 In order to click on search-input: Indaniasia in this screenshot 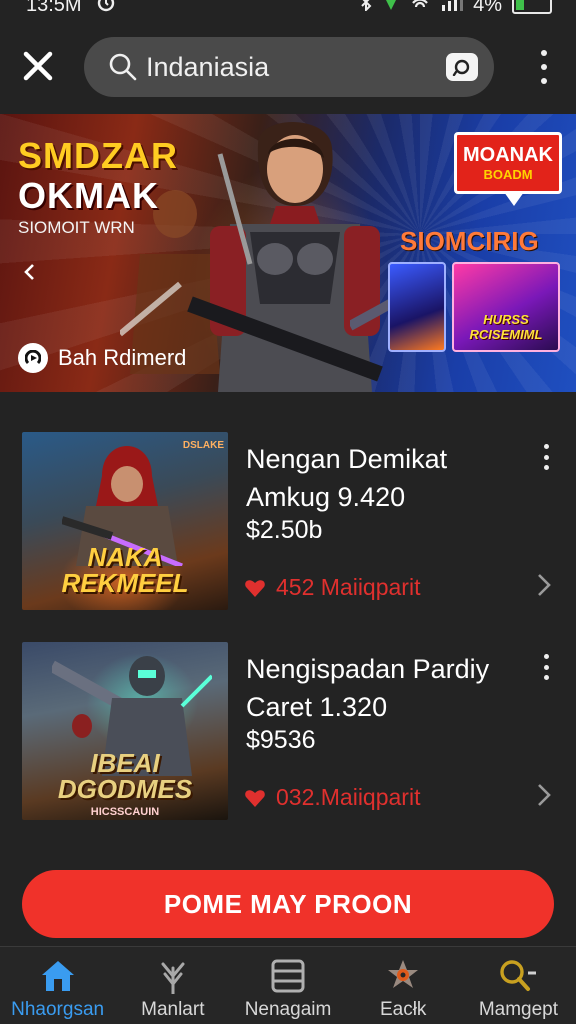, I will do `click(289, 67)`.